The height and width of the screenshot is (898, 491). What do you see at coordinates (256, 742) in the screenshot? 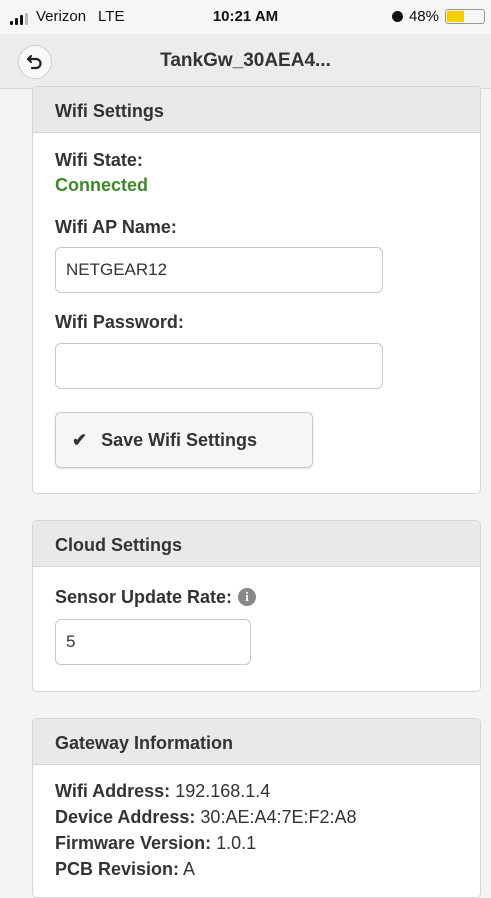
I see `gateway-information-title: Gateway Information` at bounding box center [256, 742].